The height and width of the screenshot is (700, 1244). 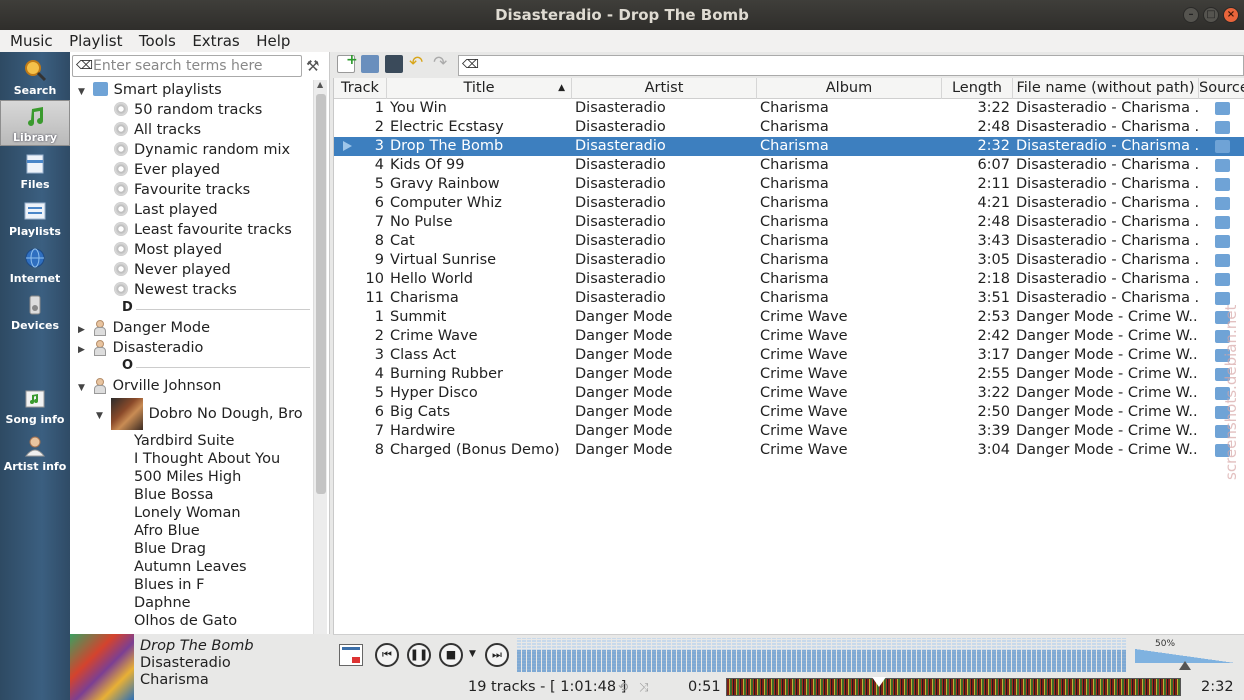 What do you see at coordinates (140, 348) in the screenshot?
I see `tree-artist-disasteradio: ▶ Disasteradio` at bounding box center [140, 348].